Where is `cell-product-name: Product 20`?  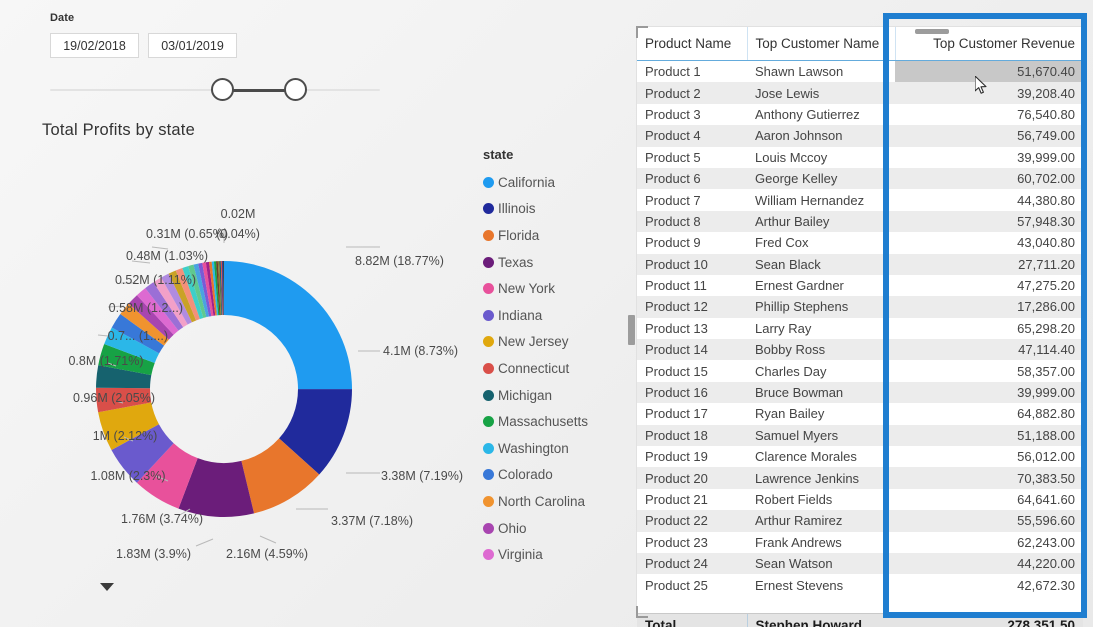 cell-product-name: Product 20 is located at coordinates (692, 478).